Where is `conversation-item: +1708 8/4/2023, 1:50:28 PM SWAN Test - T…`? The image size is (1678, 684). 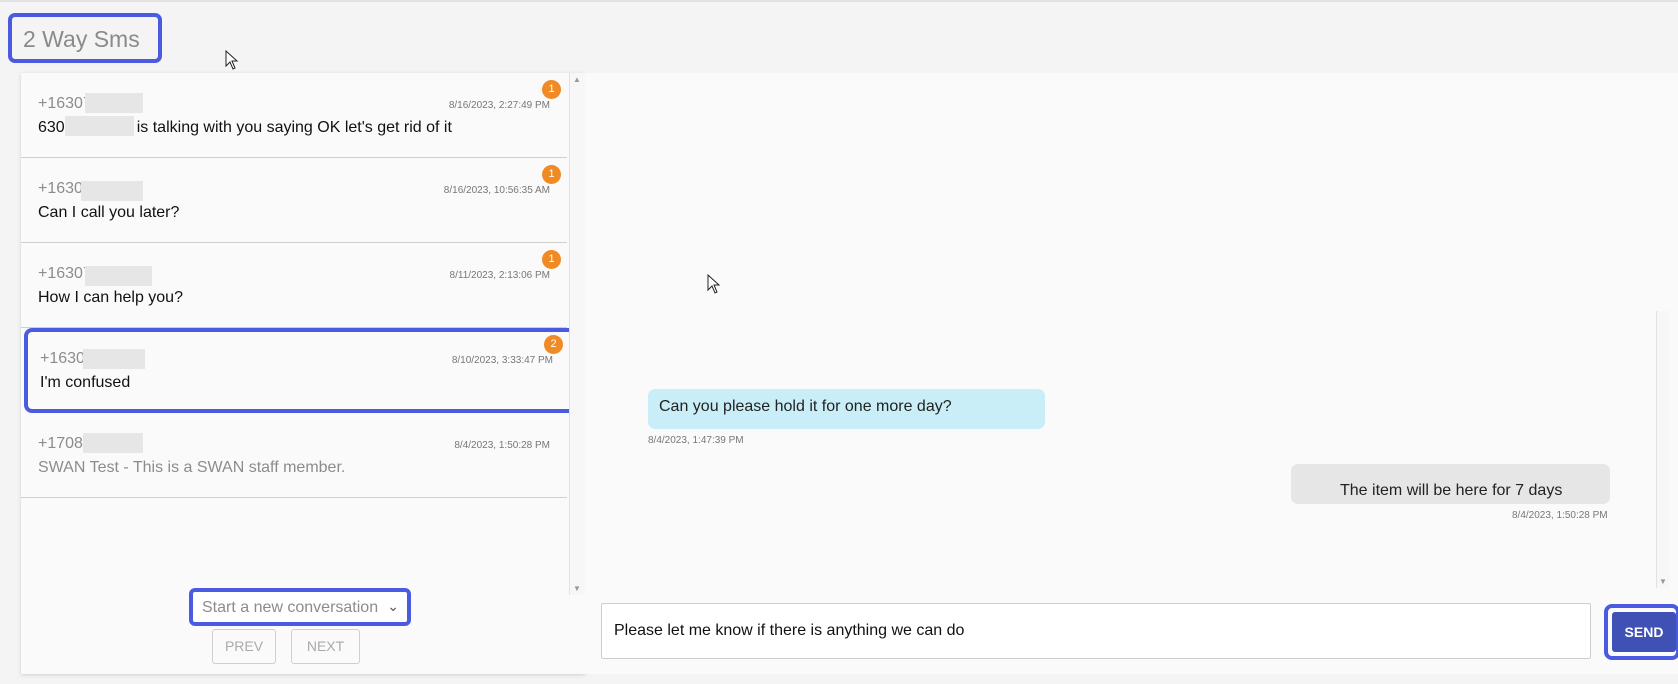 conversation-item: +1708 8/4/2023, 1:50:28 PM SWAN Test - T… is located at coordinates (294, 455).